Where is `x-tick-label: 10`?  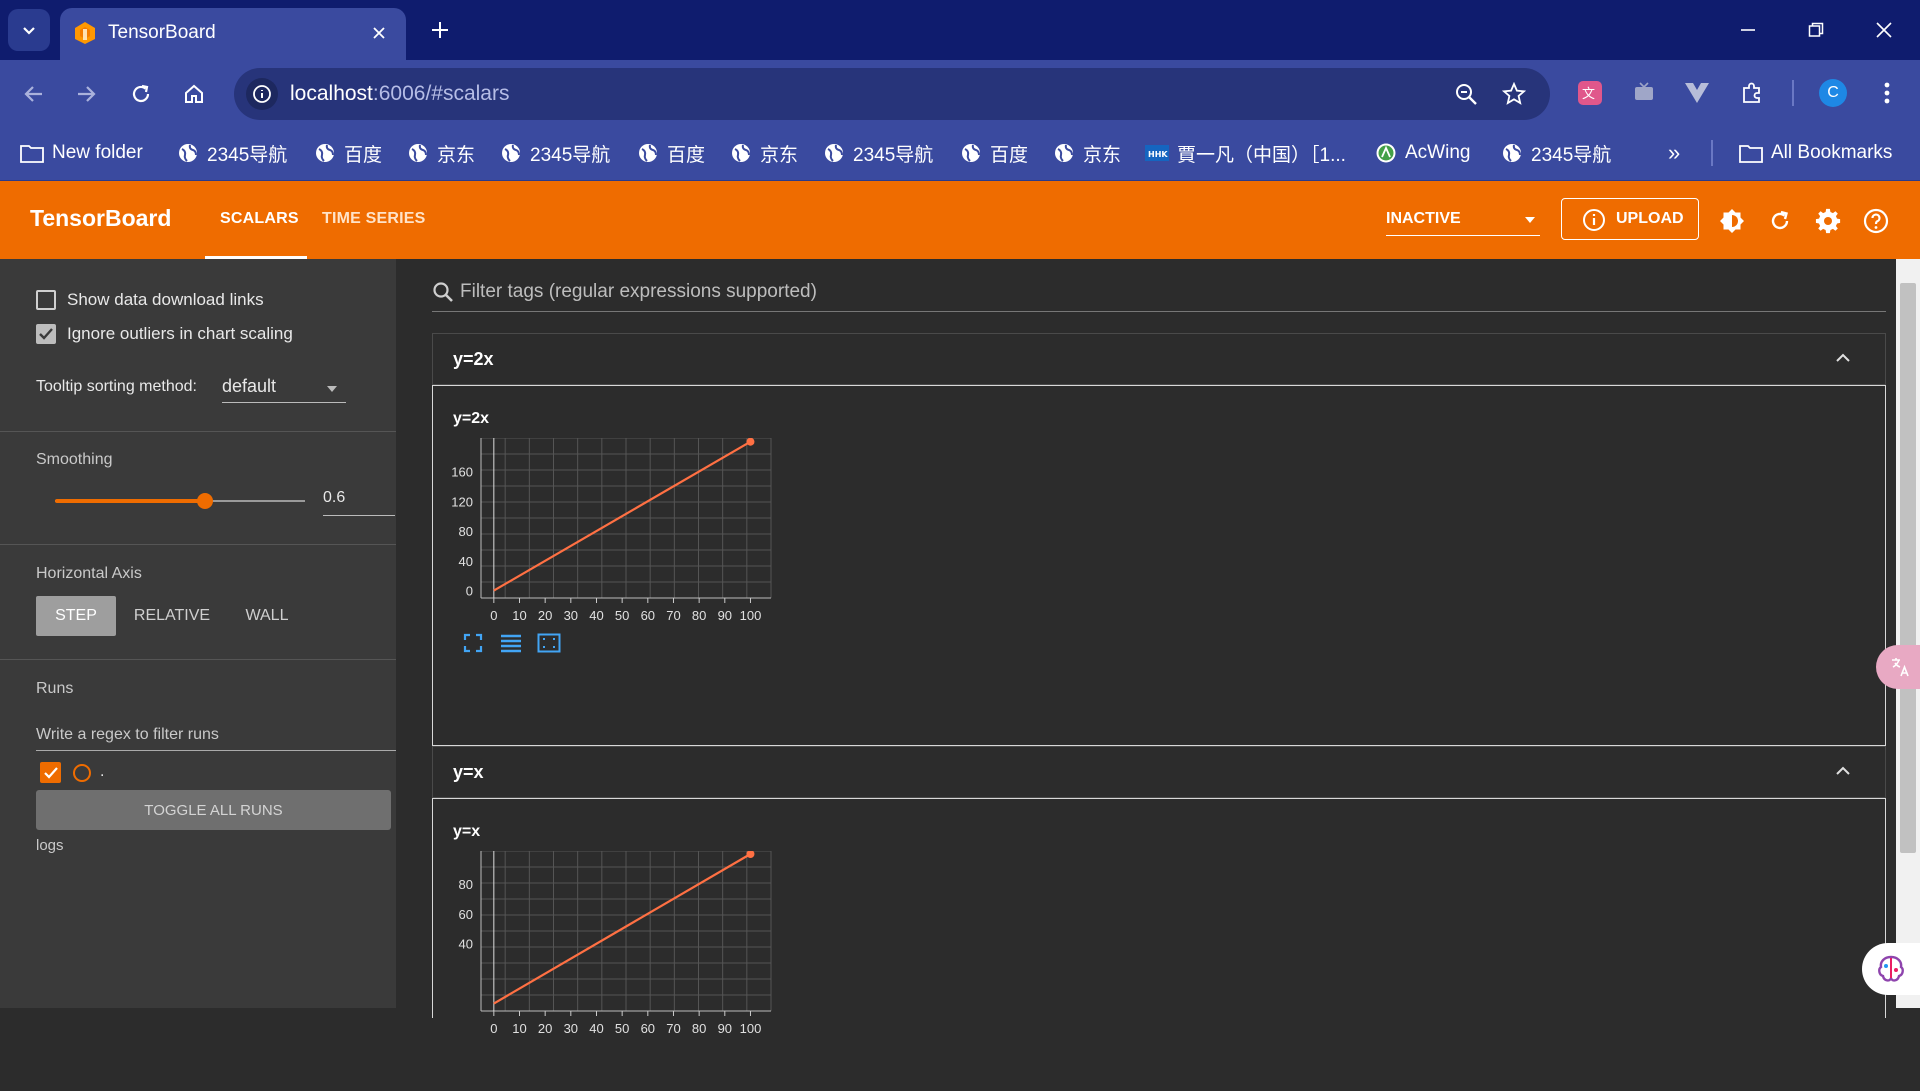
x-tick-label: 10 is located at coordinates (519, 615).